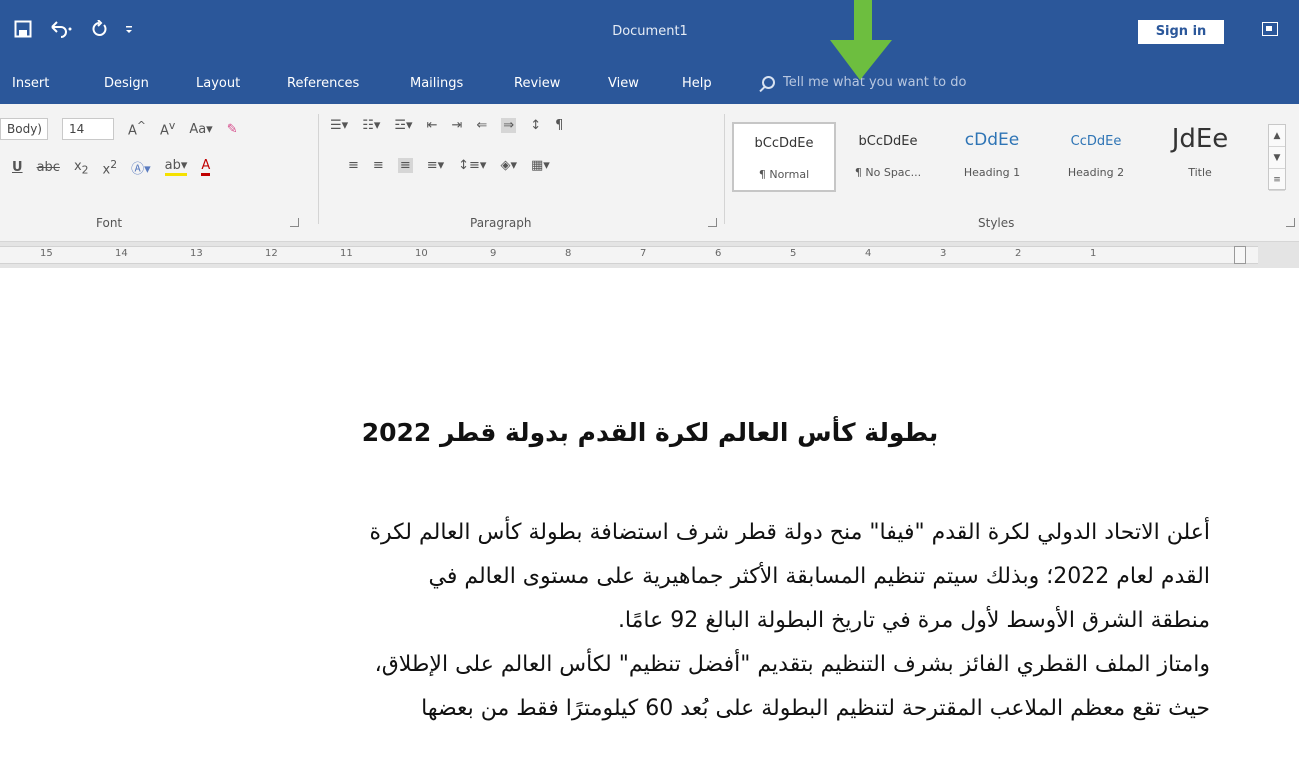 Image resolution: width=1299 pixels, height=782 pixels. What do you see at coordinates (126, 83) in the screenshot?
I see `tab-design: Design` at bounding box center [126, 83].